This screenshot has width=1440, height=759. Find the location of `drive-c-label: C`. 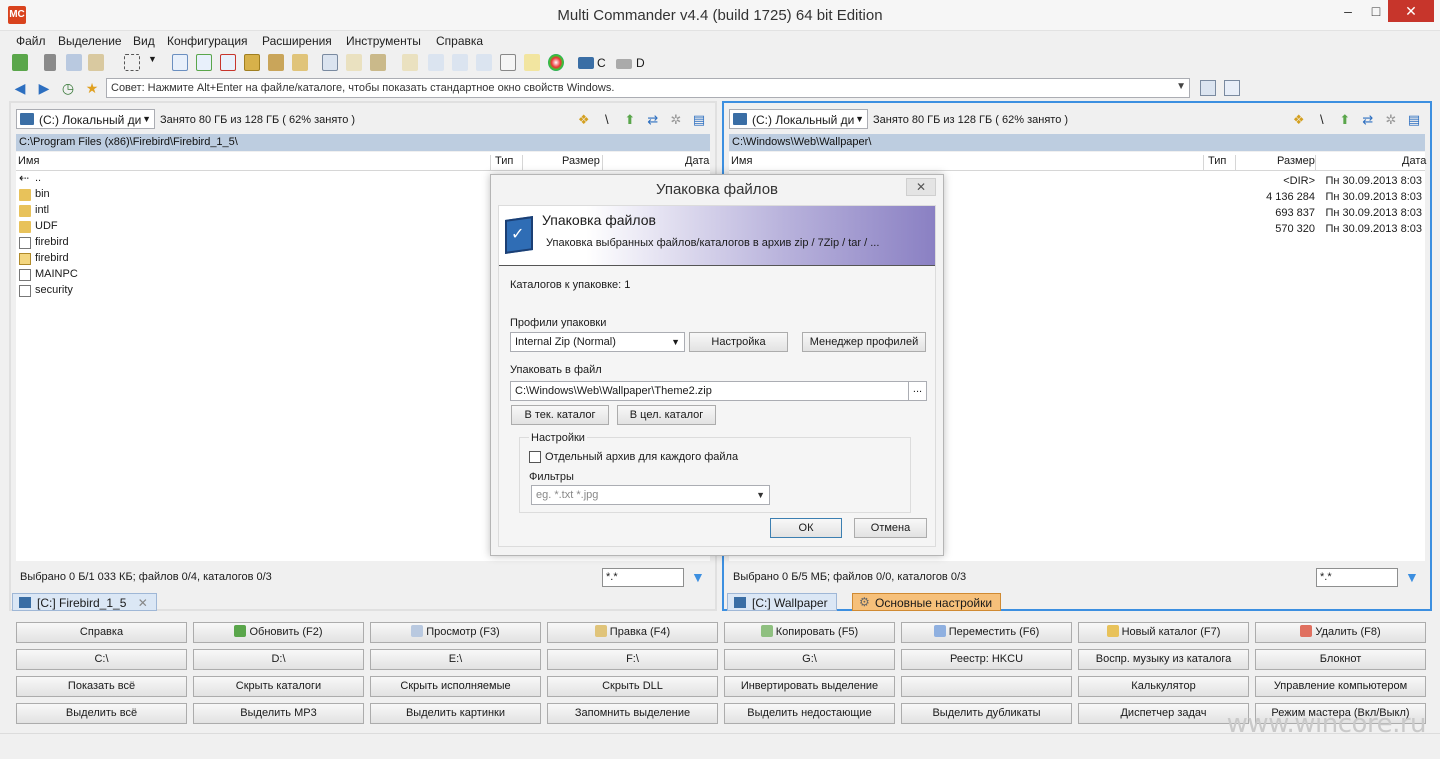

drive-c-label: C is located at coordinates (601, 63).